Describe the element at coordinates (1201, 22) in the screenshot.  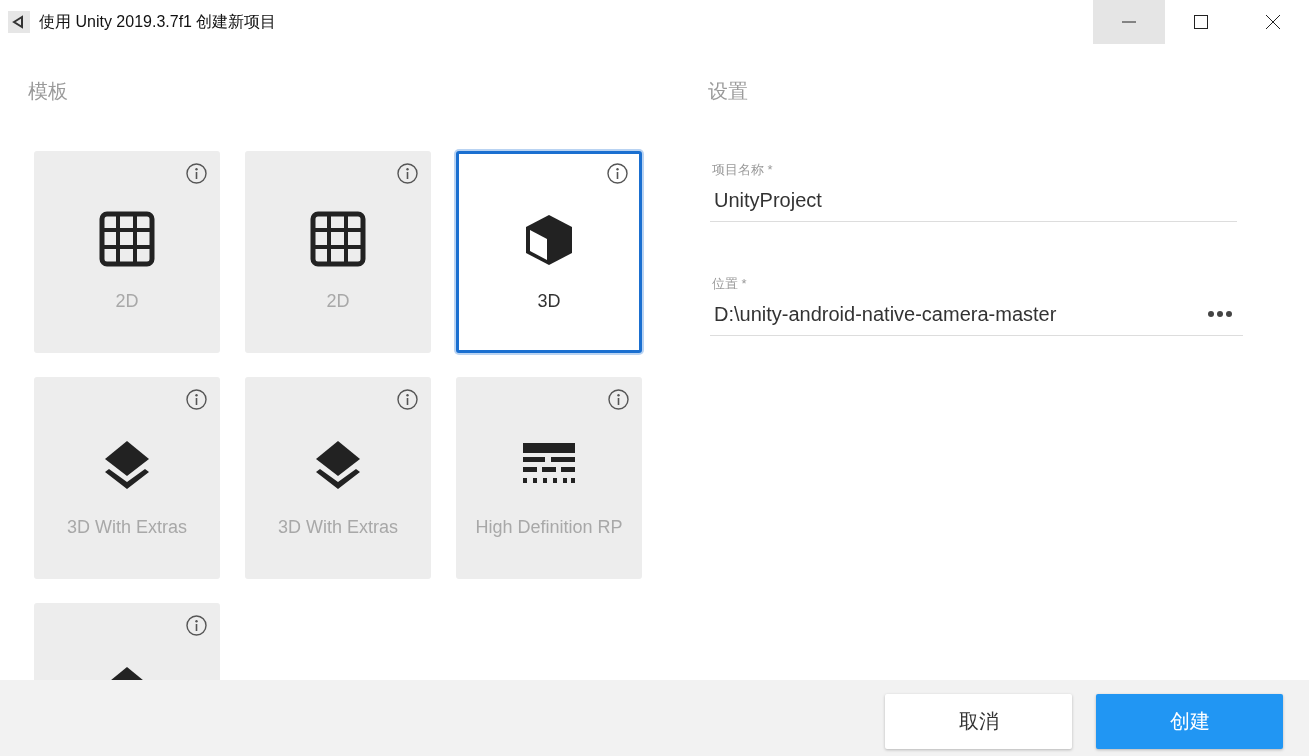
I see `maximize-icon` at that location.